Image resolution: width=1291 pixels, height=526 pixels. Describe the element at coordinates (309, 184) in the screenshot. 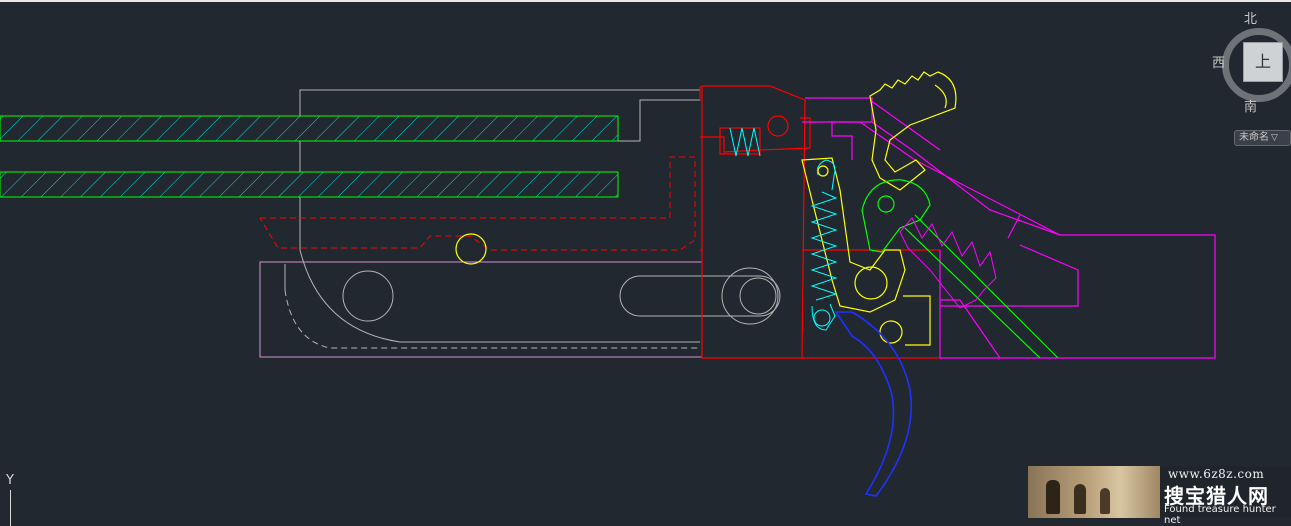

I see `barrel-lower` at that location.